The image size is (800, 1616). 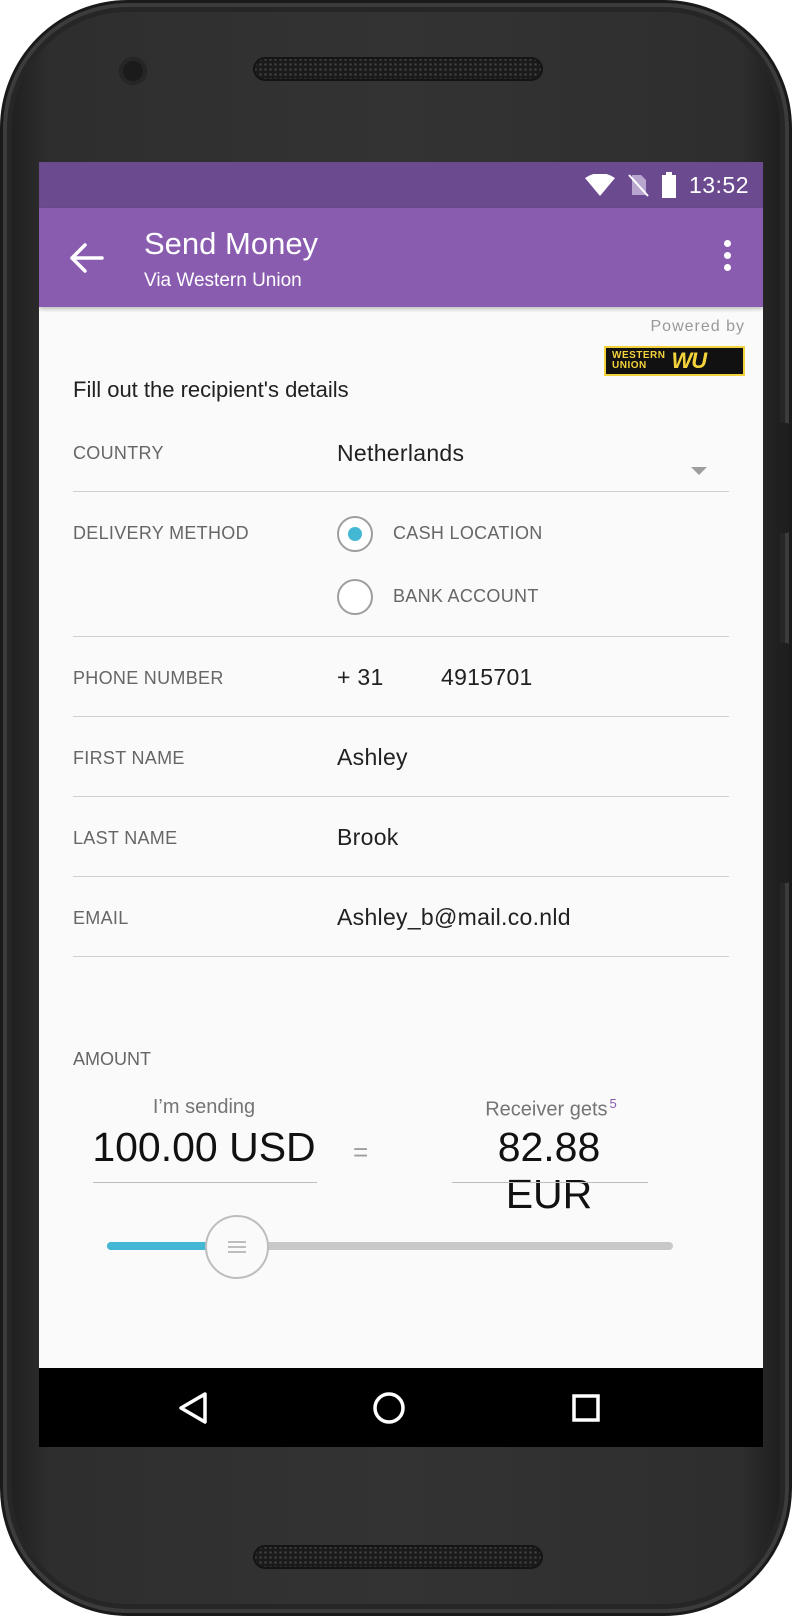 I want to click on country-select: Netherlands, so click(x=400, y=453).